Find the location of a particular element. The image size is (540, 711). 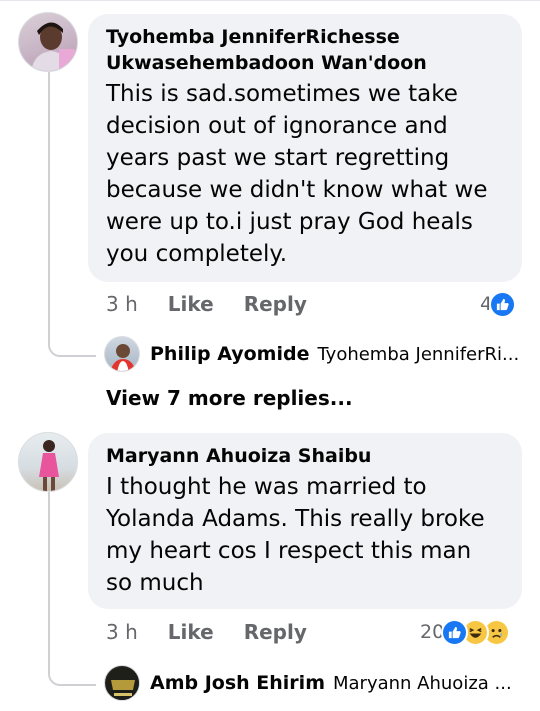

comment-text-line: decision out of ignorance and is located at coordinates (277, 126).